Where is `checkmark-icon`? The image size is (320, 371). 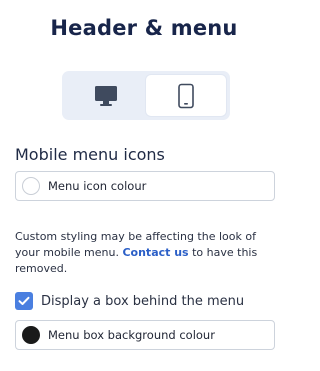
checkmark-icon is located at coordinates (24, 300).